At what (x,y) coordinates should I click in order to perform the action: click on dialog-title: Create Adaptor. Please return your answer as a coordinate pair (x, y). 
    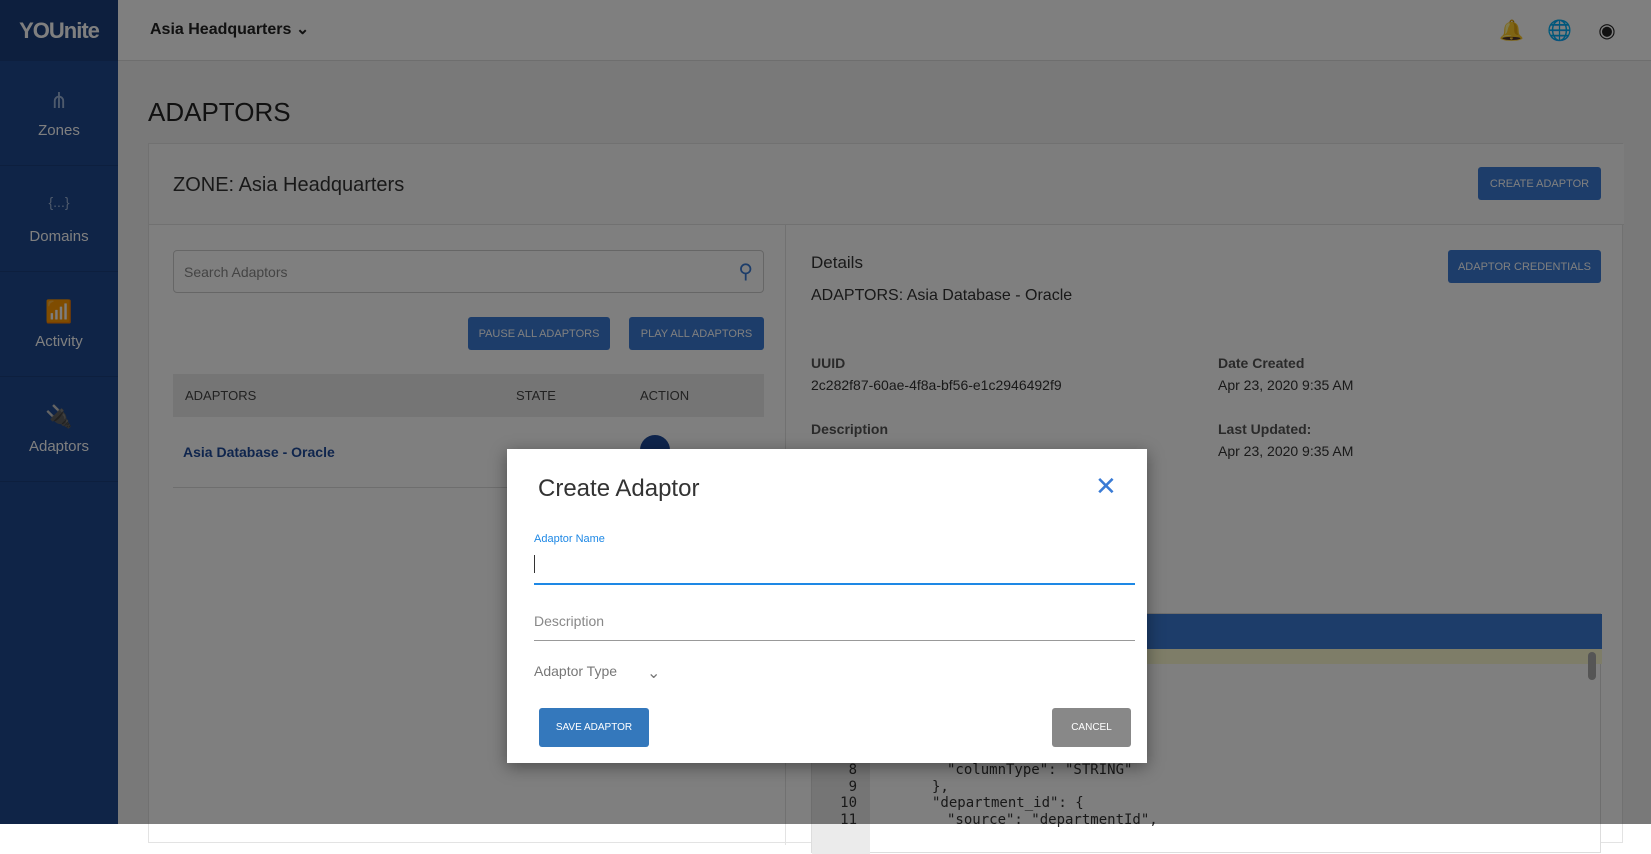
    Looking at the image, I should click on (619, 488).